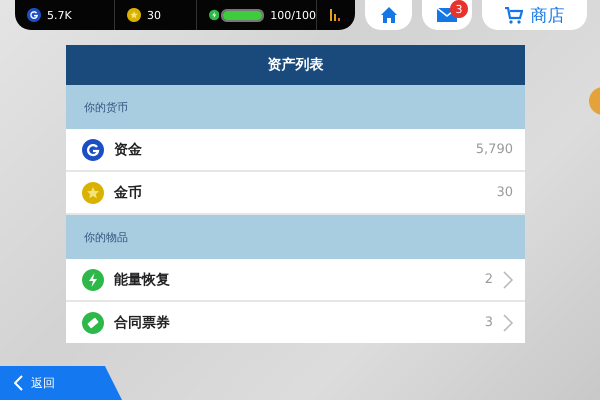 This screenshot has height=400, width=600. Describe the element at coordinates (295, 237) in the screenshot. I see `section-heading: 你的物品` at that location.